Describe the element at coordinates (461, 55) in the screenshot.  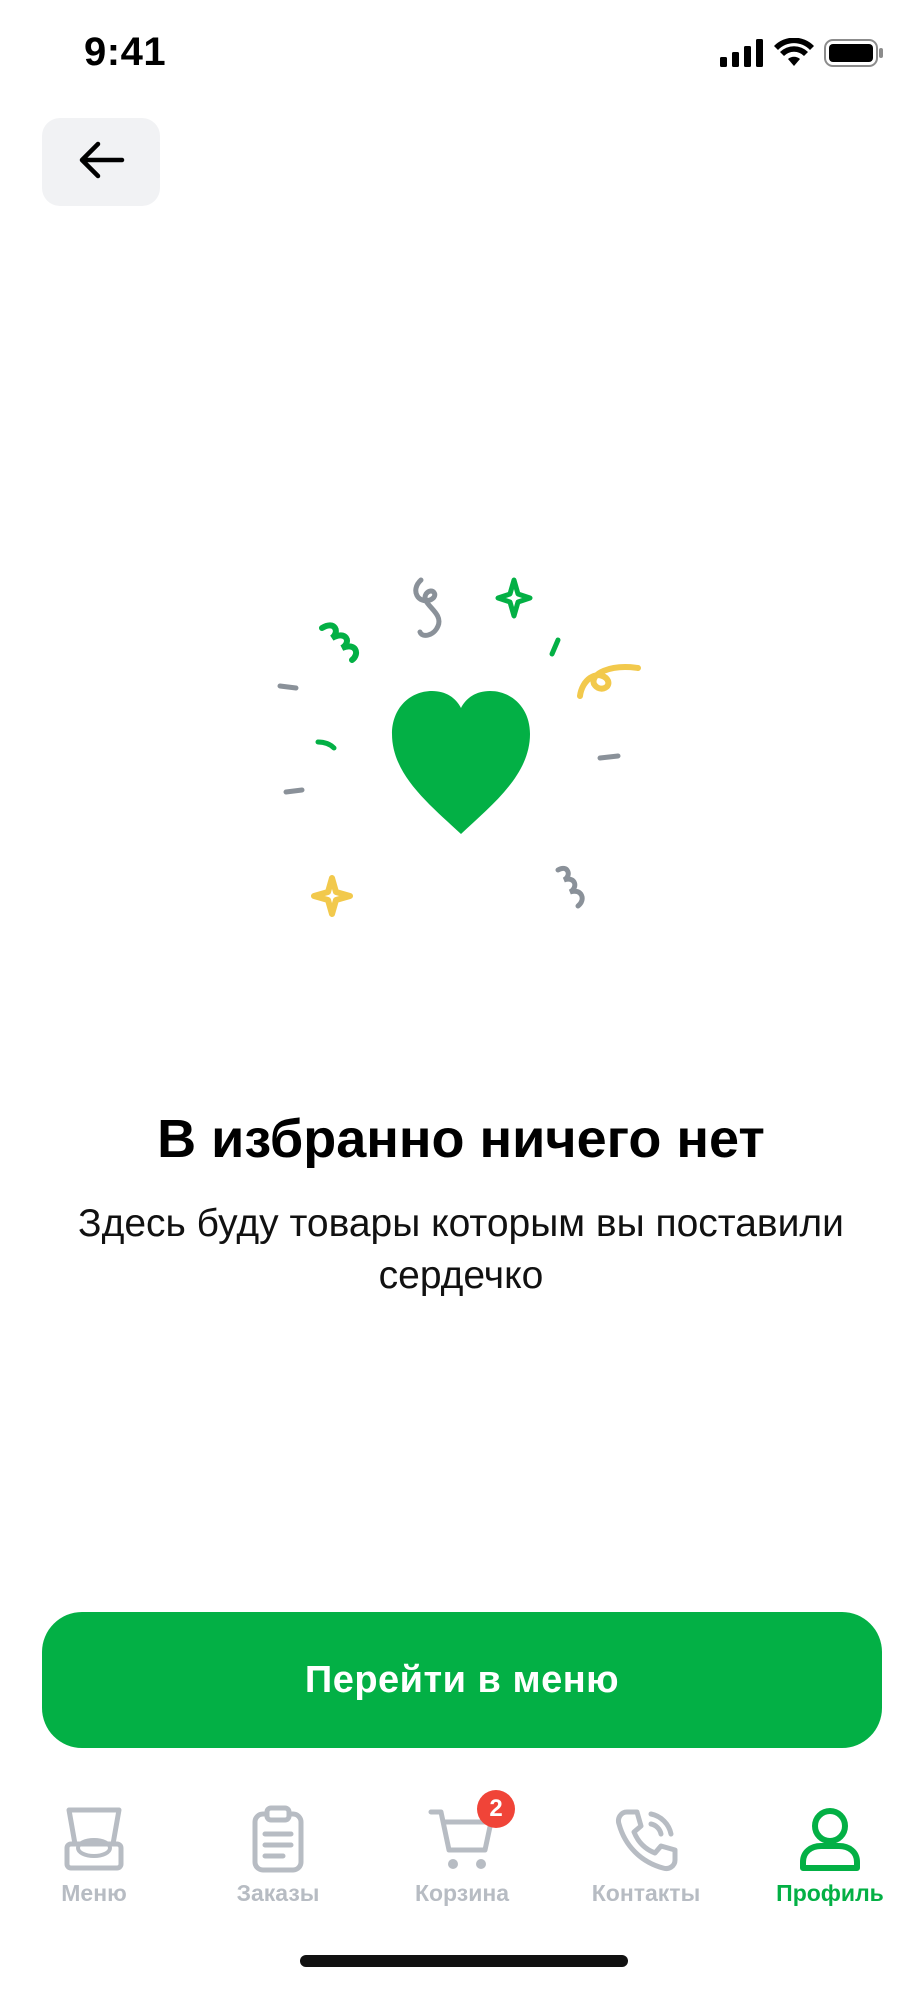
I see `status-bar: 9:41` at that location.